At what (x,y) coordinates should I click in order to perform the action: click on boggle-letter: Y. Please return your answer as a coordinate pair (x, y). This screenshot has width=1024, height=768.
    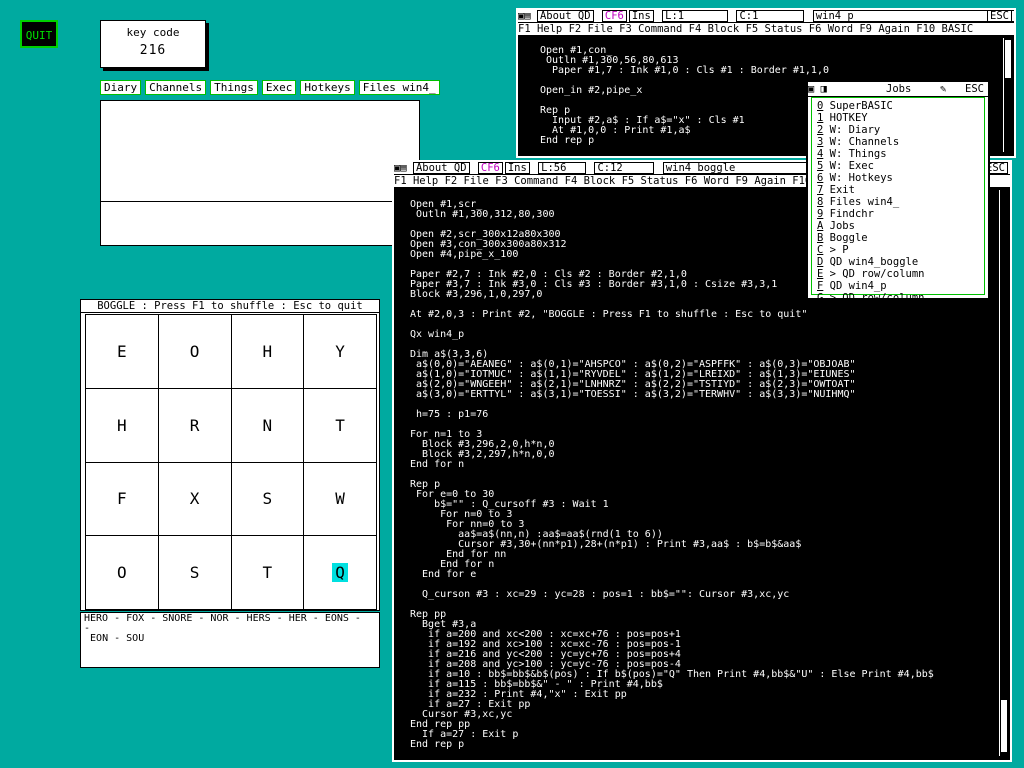
    Looking at the image, I should click on (340, 351).